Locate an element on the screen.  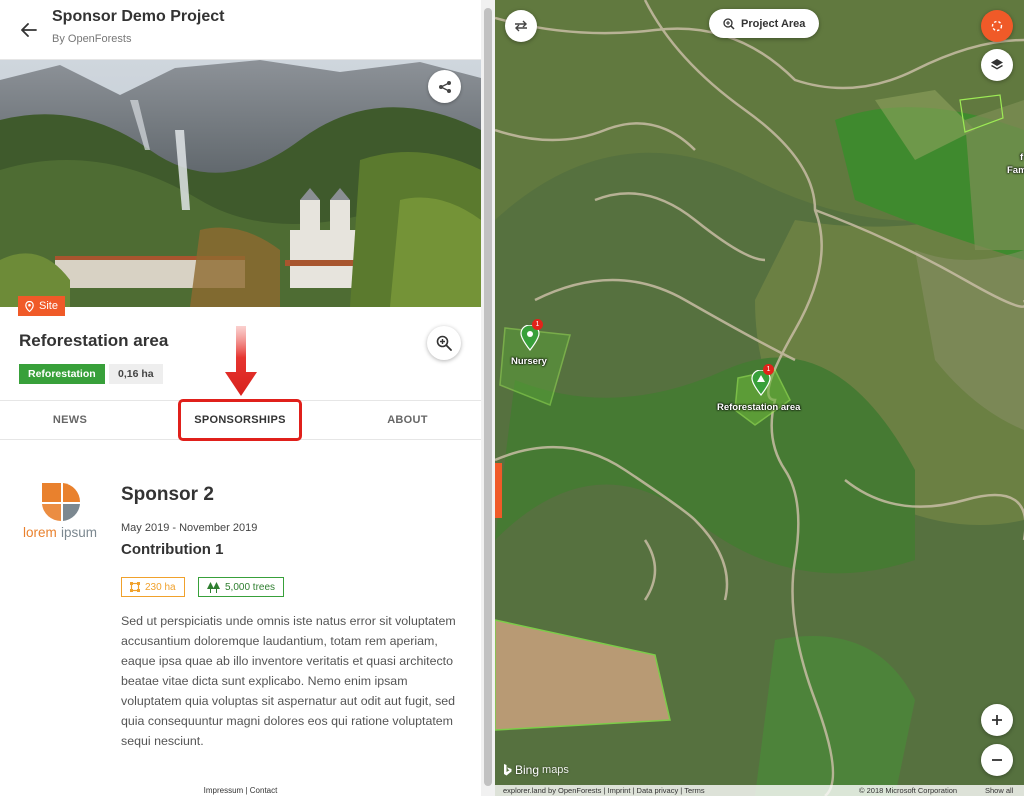
trees-icon is located at coordinates (213, 587).